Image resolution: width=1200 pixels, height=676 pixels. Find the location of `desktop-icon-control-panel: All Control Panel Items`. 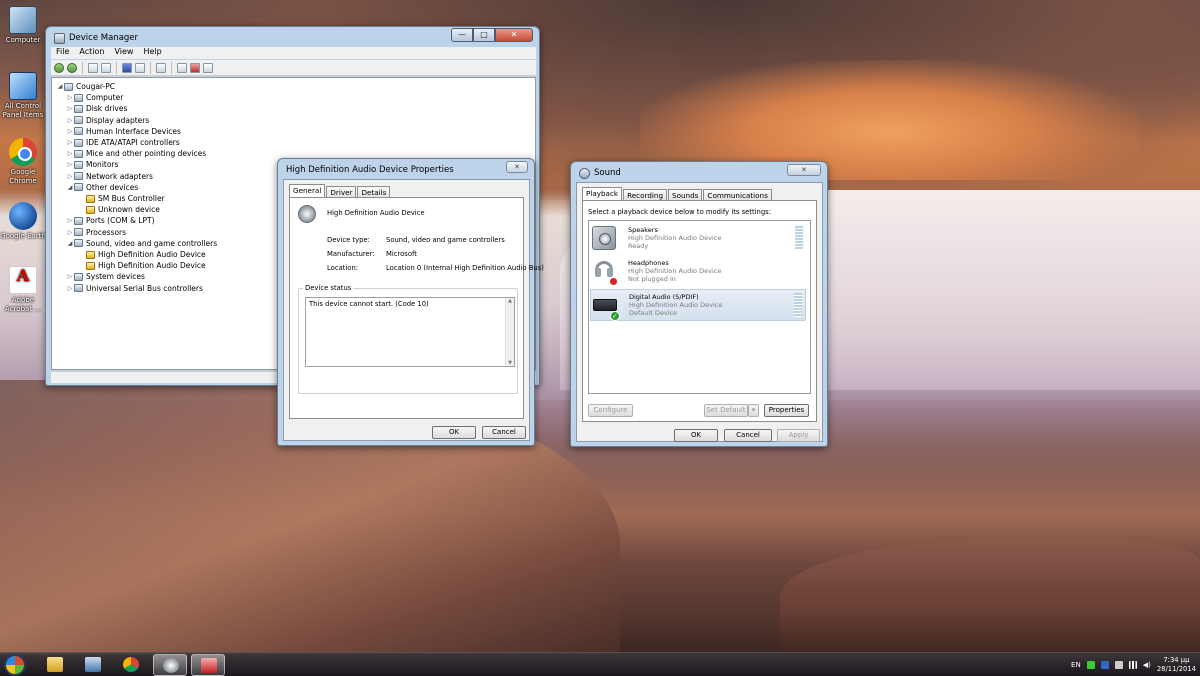

desktop-icon-control-panel: All Control Panel Items is located at coordinates (23, 96).